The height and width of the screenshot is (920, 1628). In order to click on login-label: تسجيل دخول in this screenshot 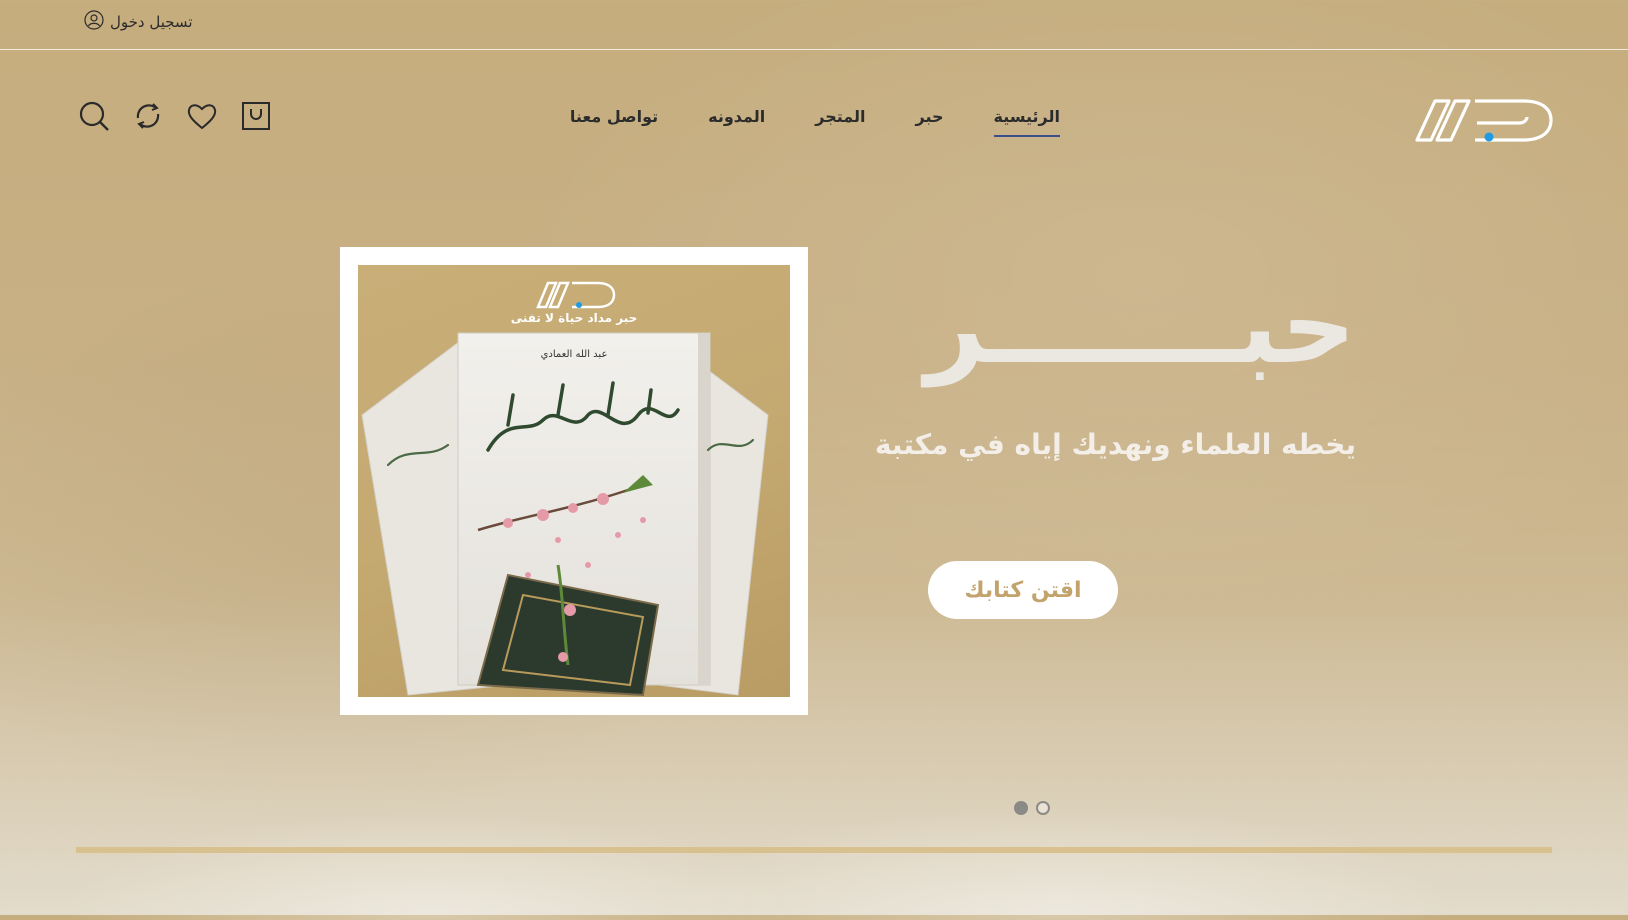, I will do `click(151, 22)`.